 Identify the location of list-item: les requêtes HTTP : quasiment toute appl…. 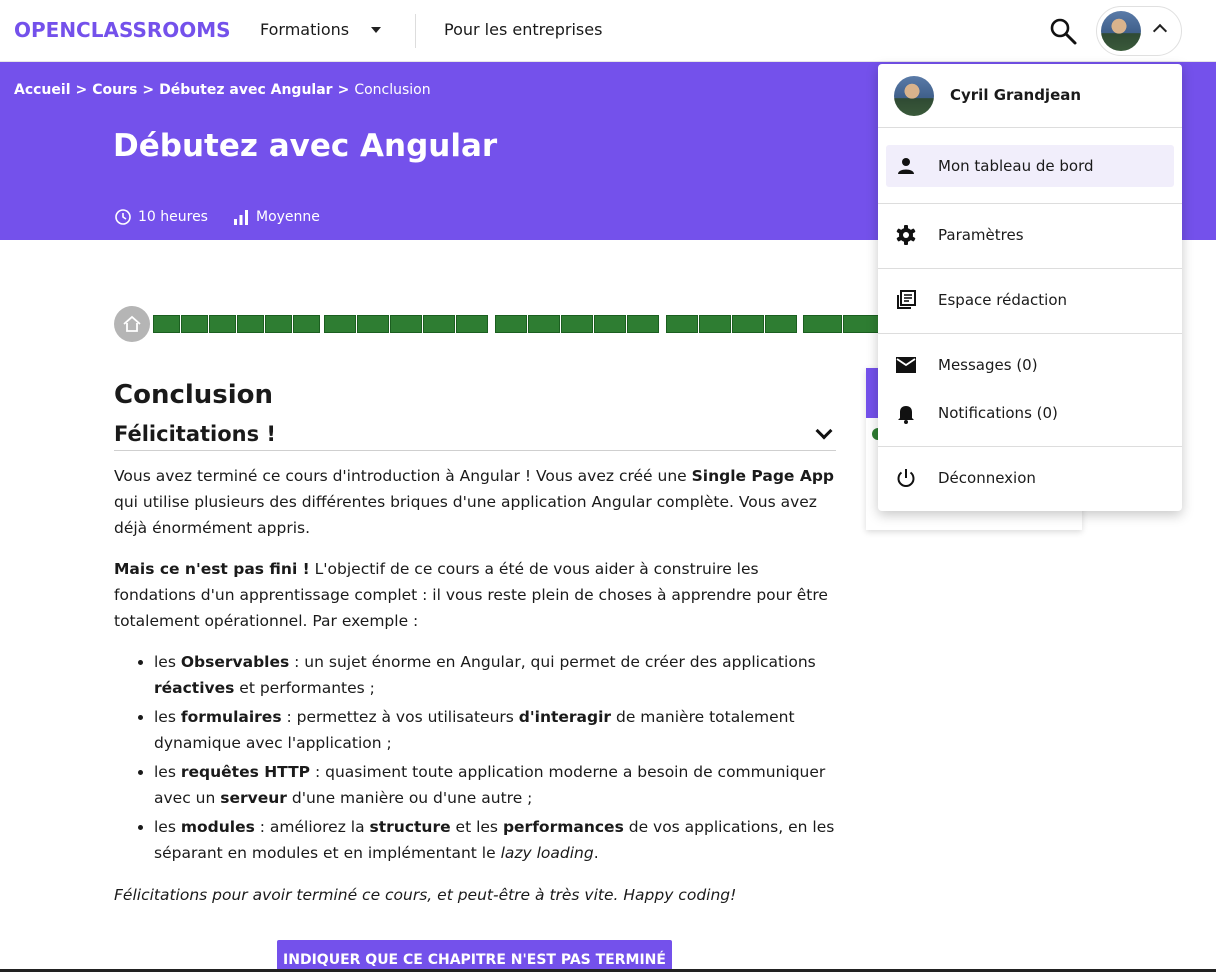
(495, 785).